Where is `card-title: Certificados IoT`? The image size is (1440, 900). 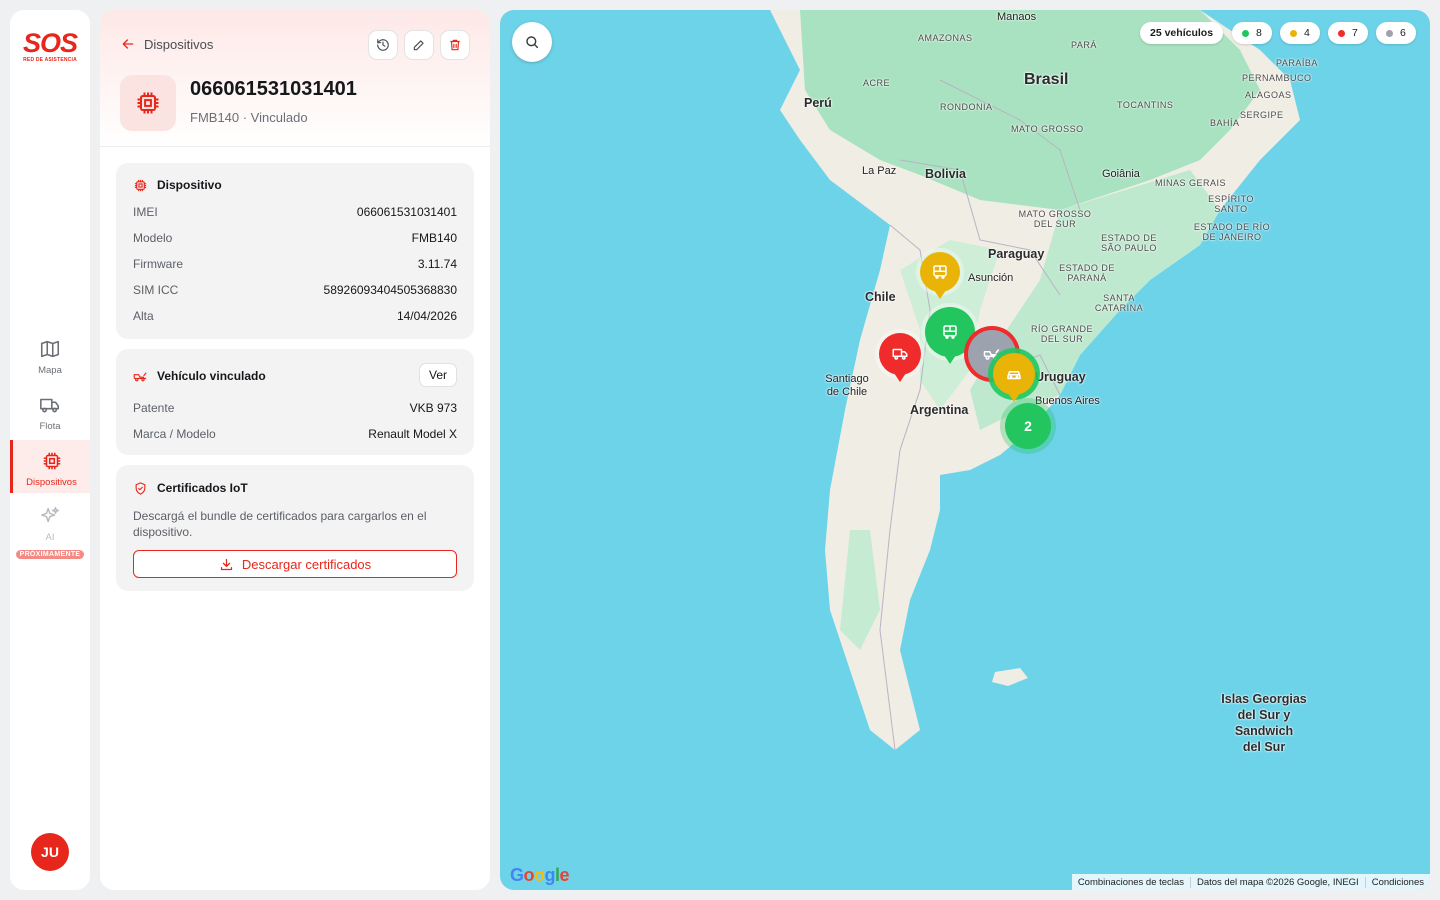
card-title: Certificados IoT is located at coordinates (295, 488).